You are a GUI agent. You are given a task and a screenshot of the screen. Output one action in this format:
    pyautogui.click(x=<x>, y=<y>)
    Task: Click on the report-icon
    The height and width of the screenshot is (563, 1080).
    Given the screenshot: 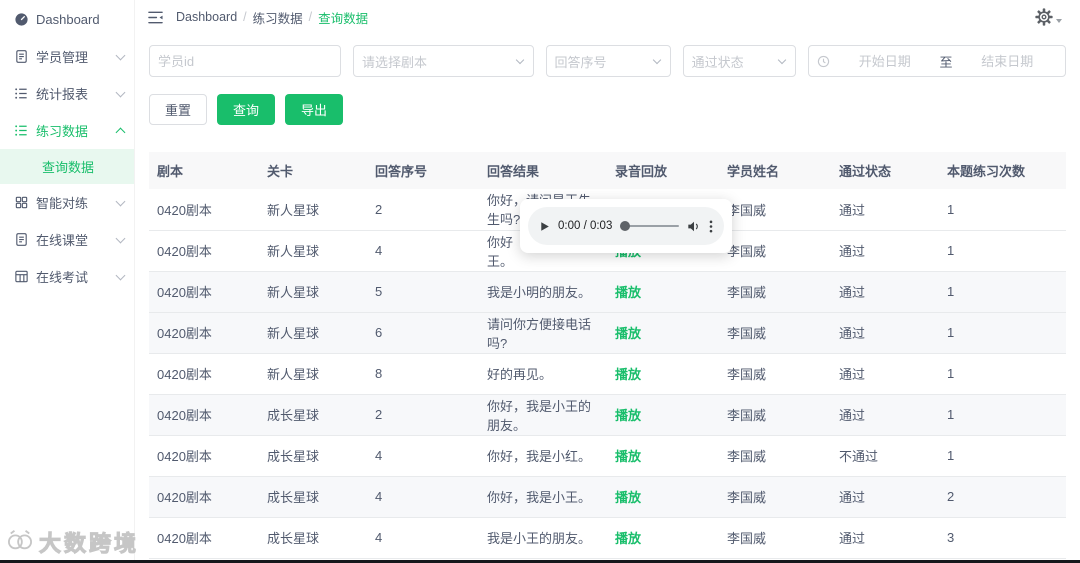 What is the action you would take?
    pyautogui.click(x=21, y=93)
    